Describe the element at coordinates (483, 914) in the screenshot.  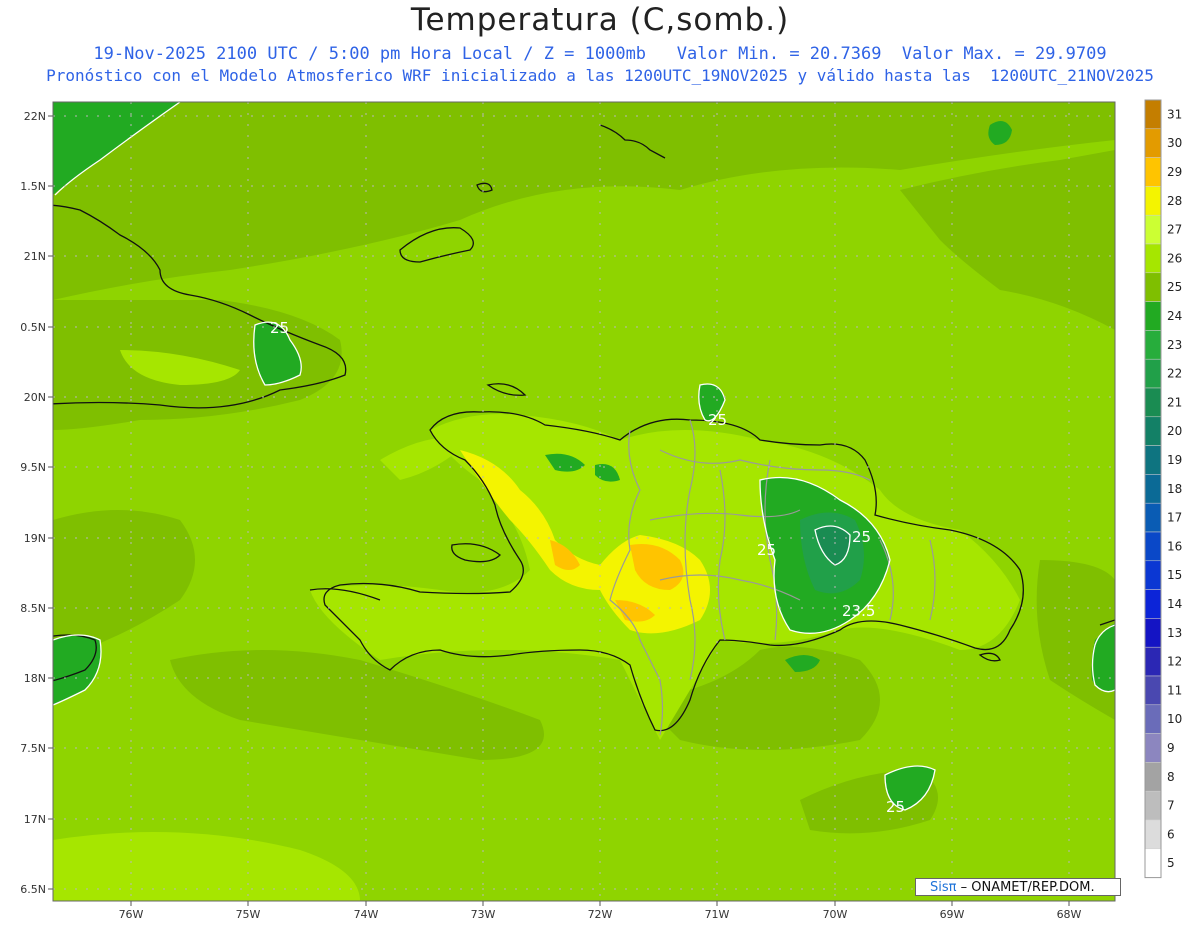
I see `lon-label: 73W` at that location.